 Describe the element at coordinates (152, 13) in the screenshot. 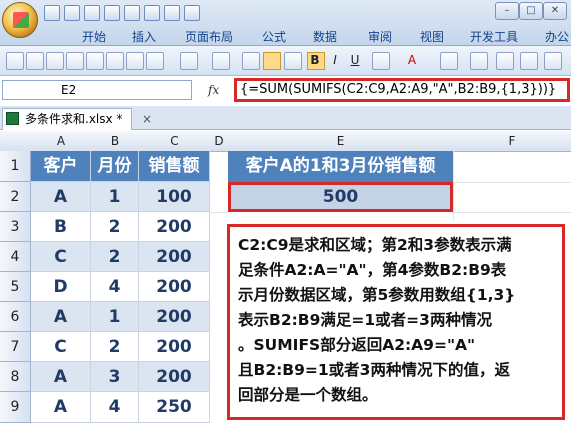

I see `preview-icon` at that location.